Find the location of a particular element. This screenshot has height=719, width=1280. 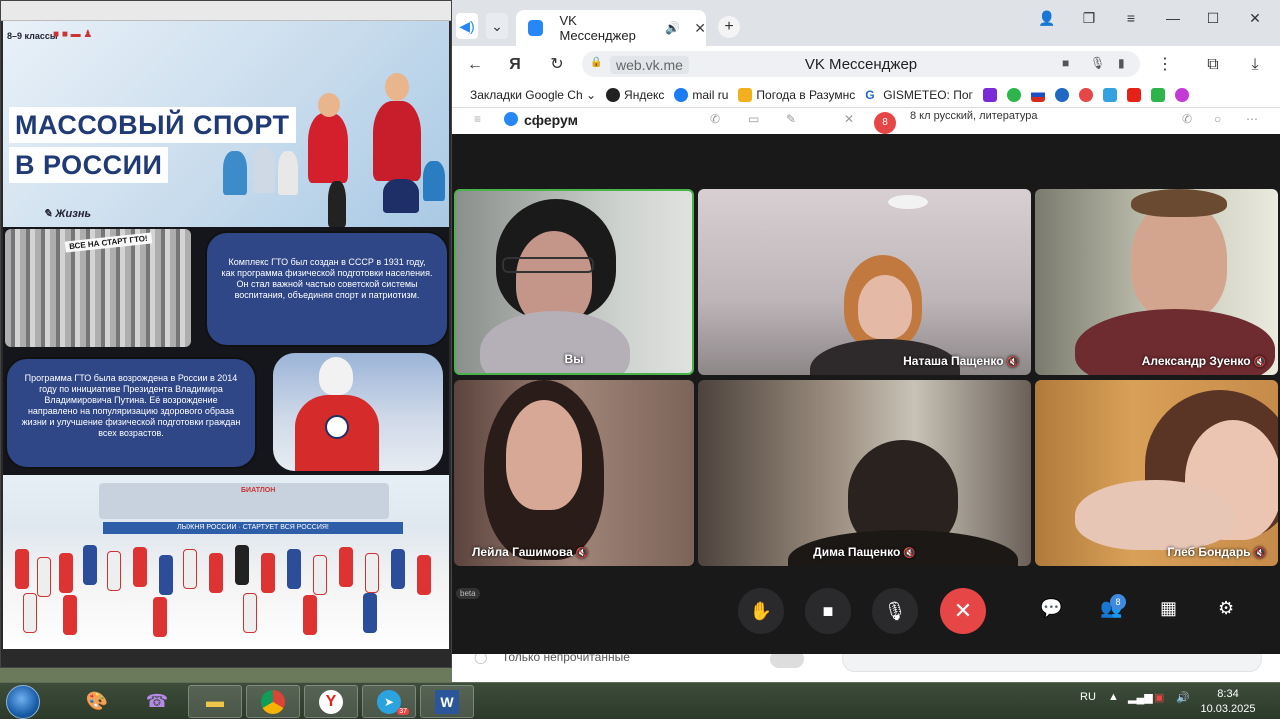

volume-icon: 🔊 is located at coordinates (1183, 697).